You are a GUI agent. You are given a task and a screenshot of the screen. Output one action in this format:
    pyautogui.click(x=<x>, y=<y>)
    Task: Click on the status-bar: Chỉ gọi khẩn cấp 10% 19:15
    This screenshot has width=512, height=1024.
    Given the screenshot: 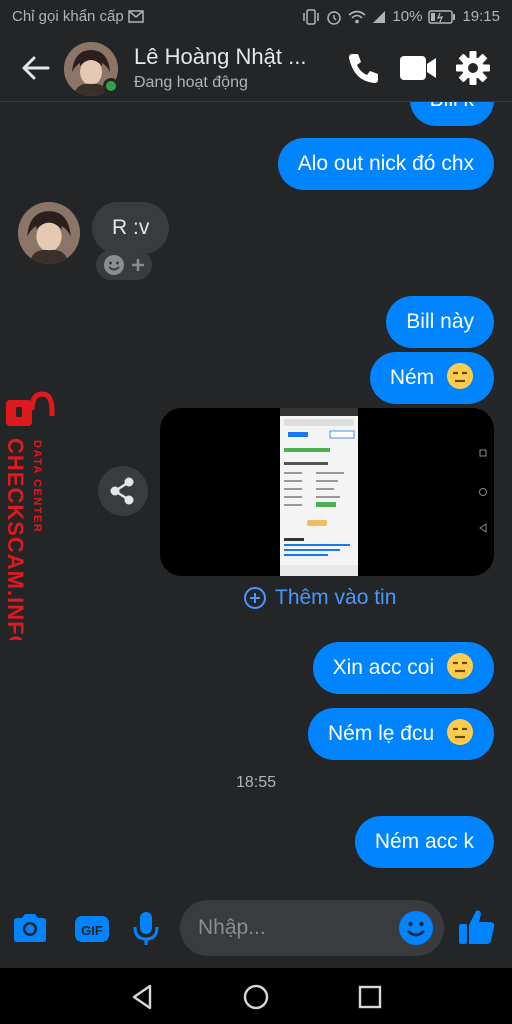 What is the action you would take?
    pyautogui.click(x=256, y=17)
    